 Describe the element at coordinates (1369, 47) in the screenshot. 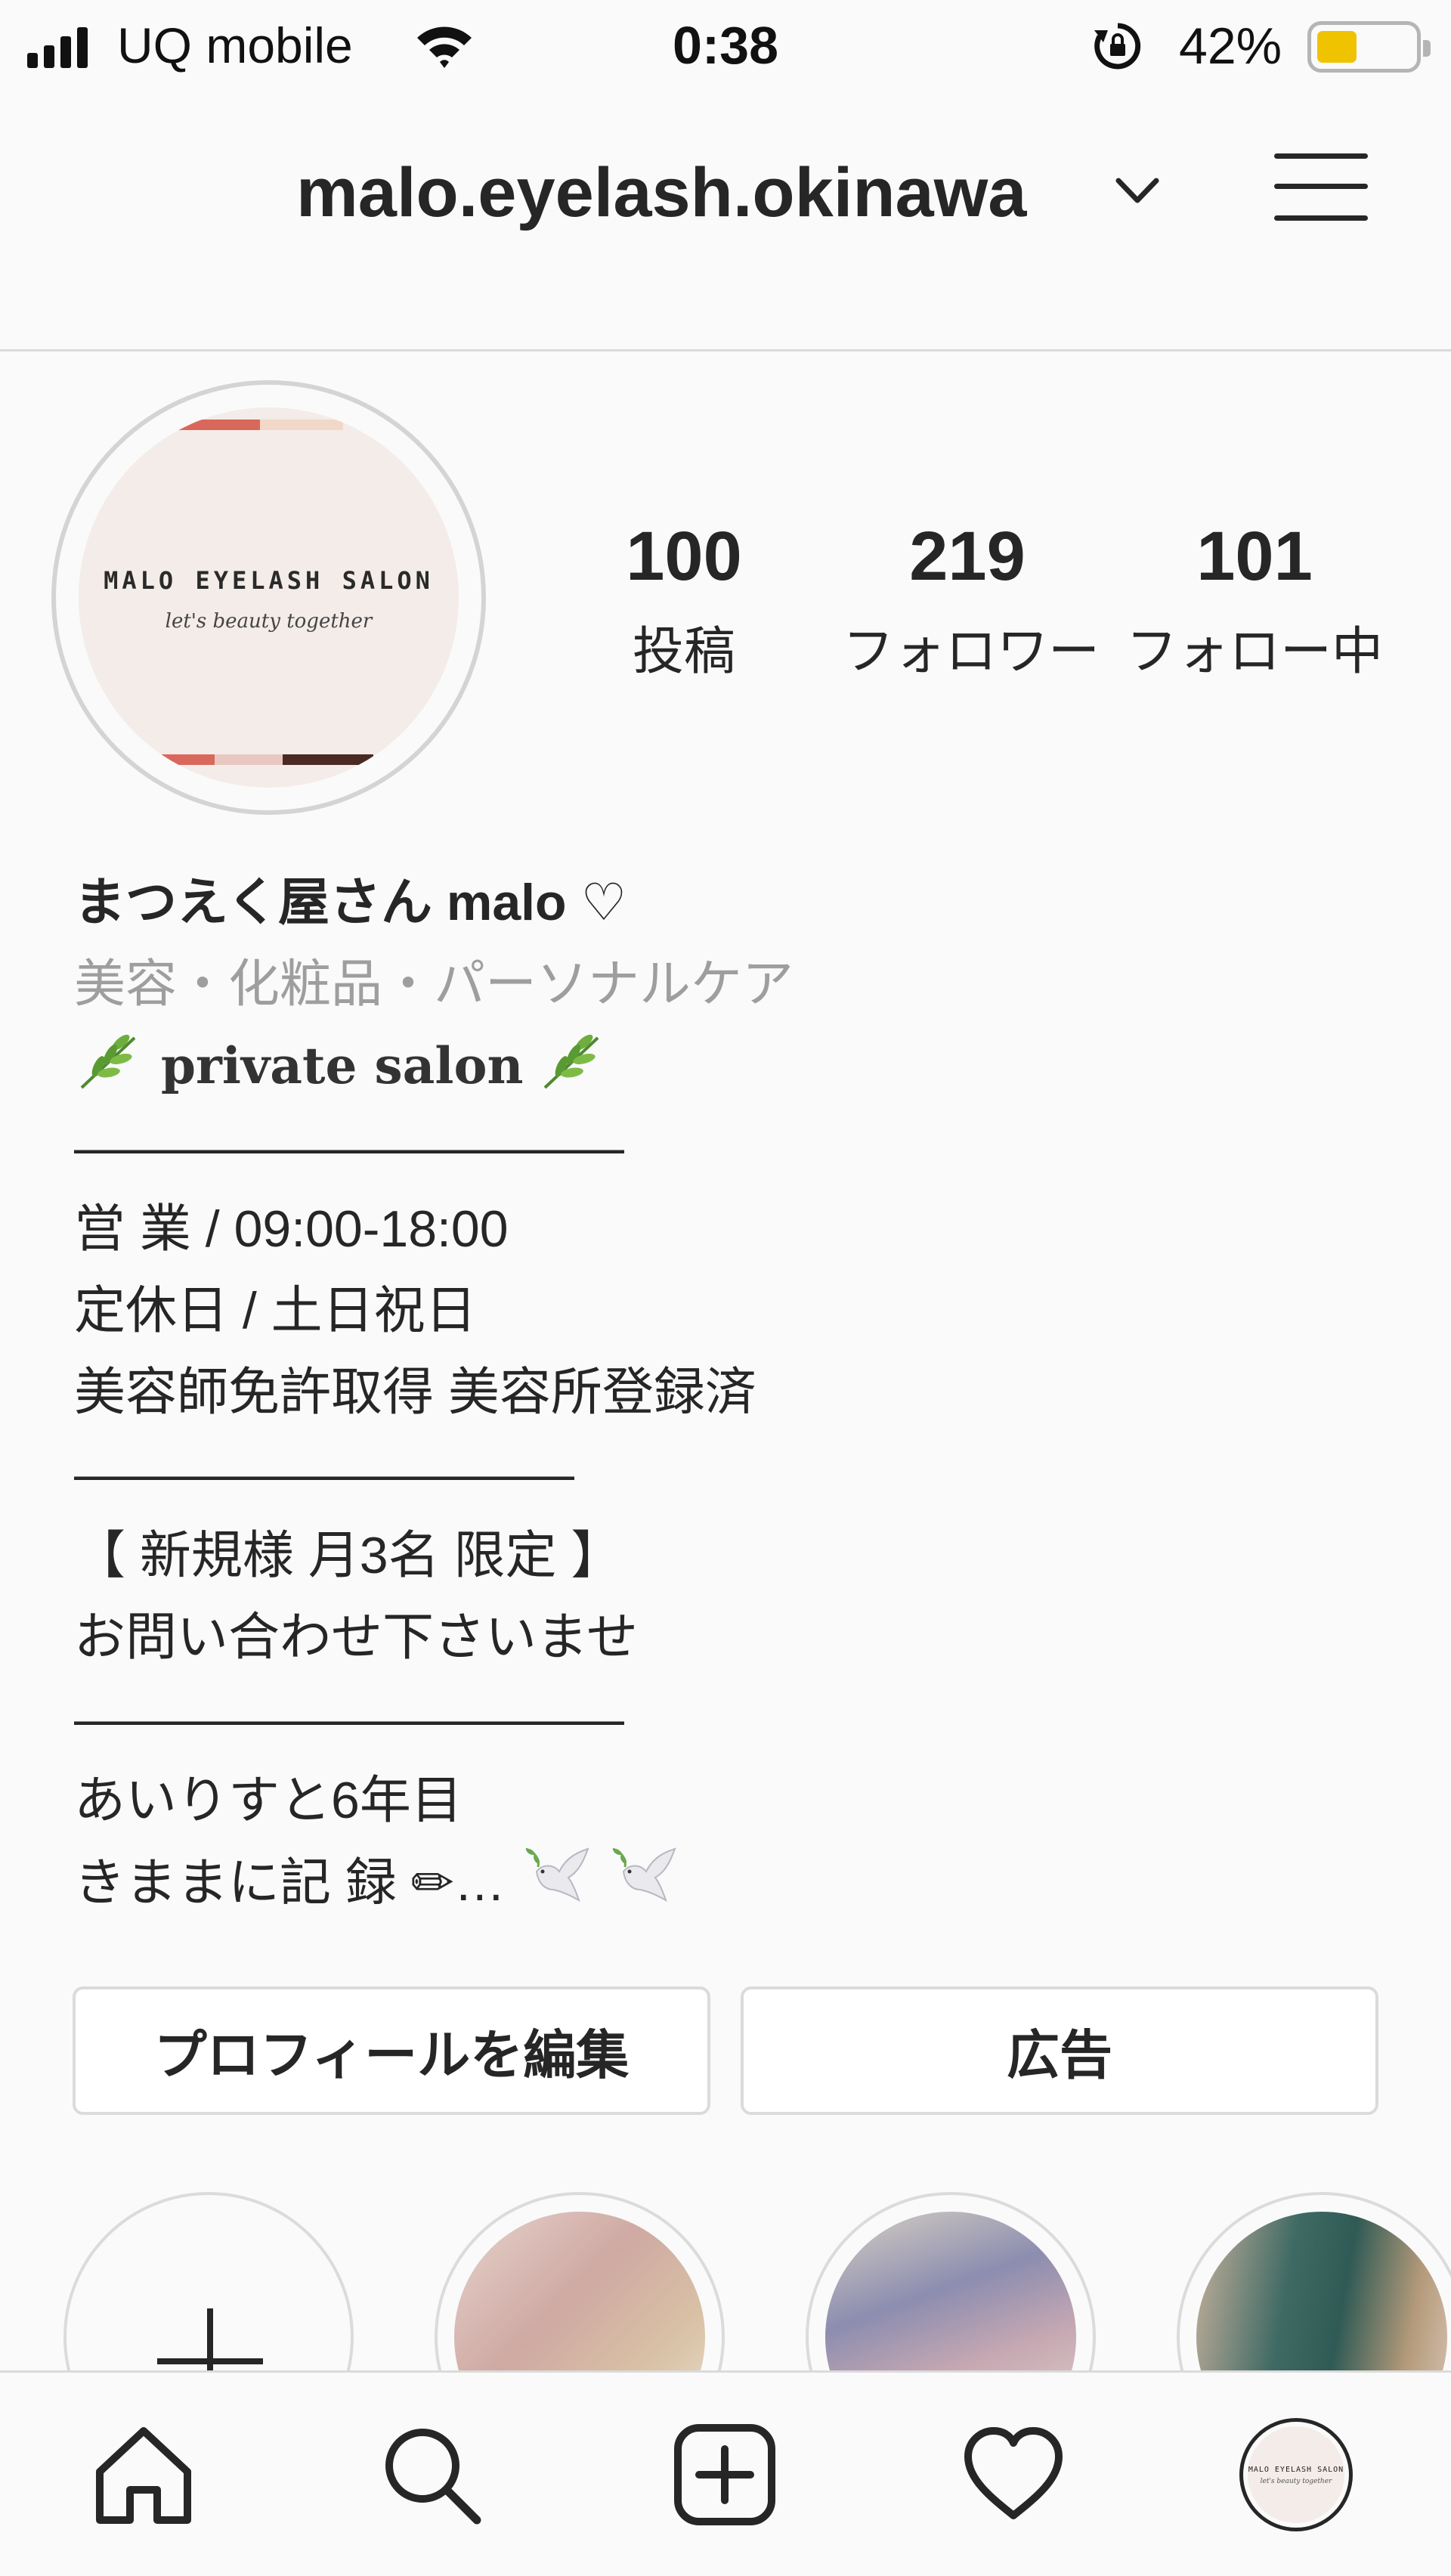

I see `battery-icon` at that location.